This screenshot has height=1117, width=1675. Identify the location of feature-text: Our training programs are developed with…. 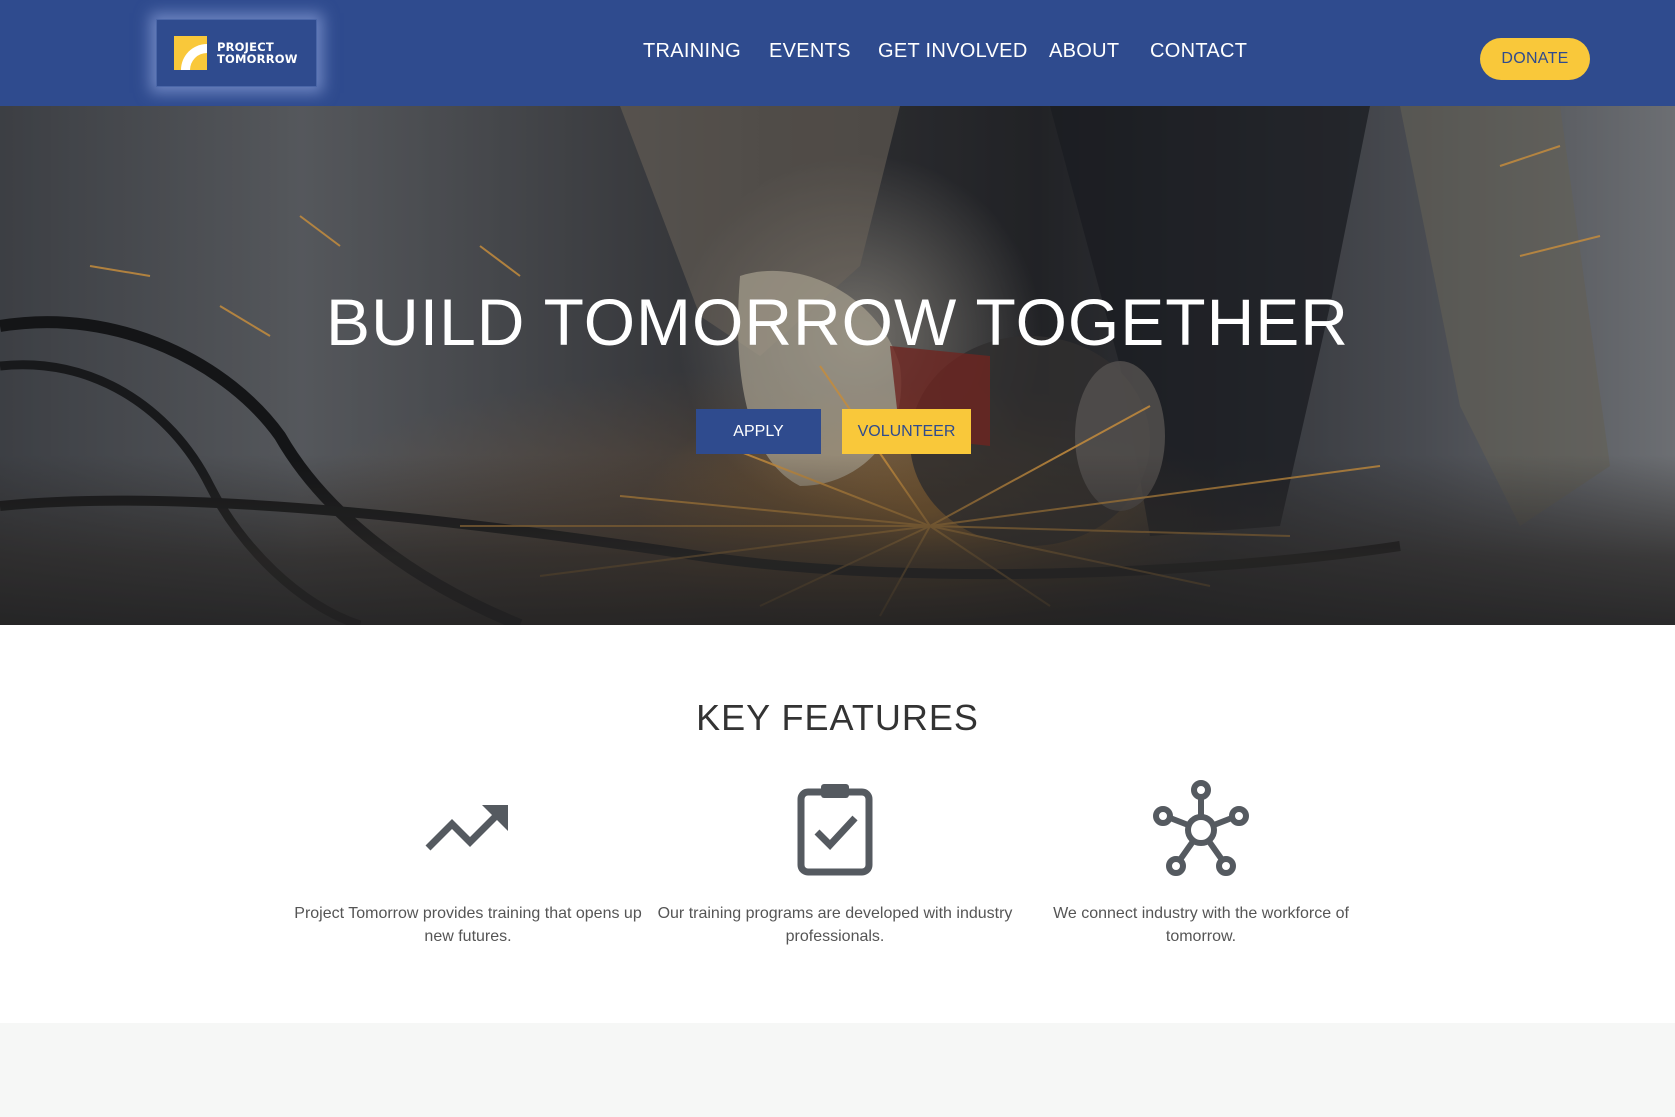
(835, 925).